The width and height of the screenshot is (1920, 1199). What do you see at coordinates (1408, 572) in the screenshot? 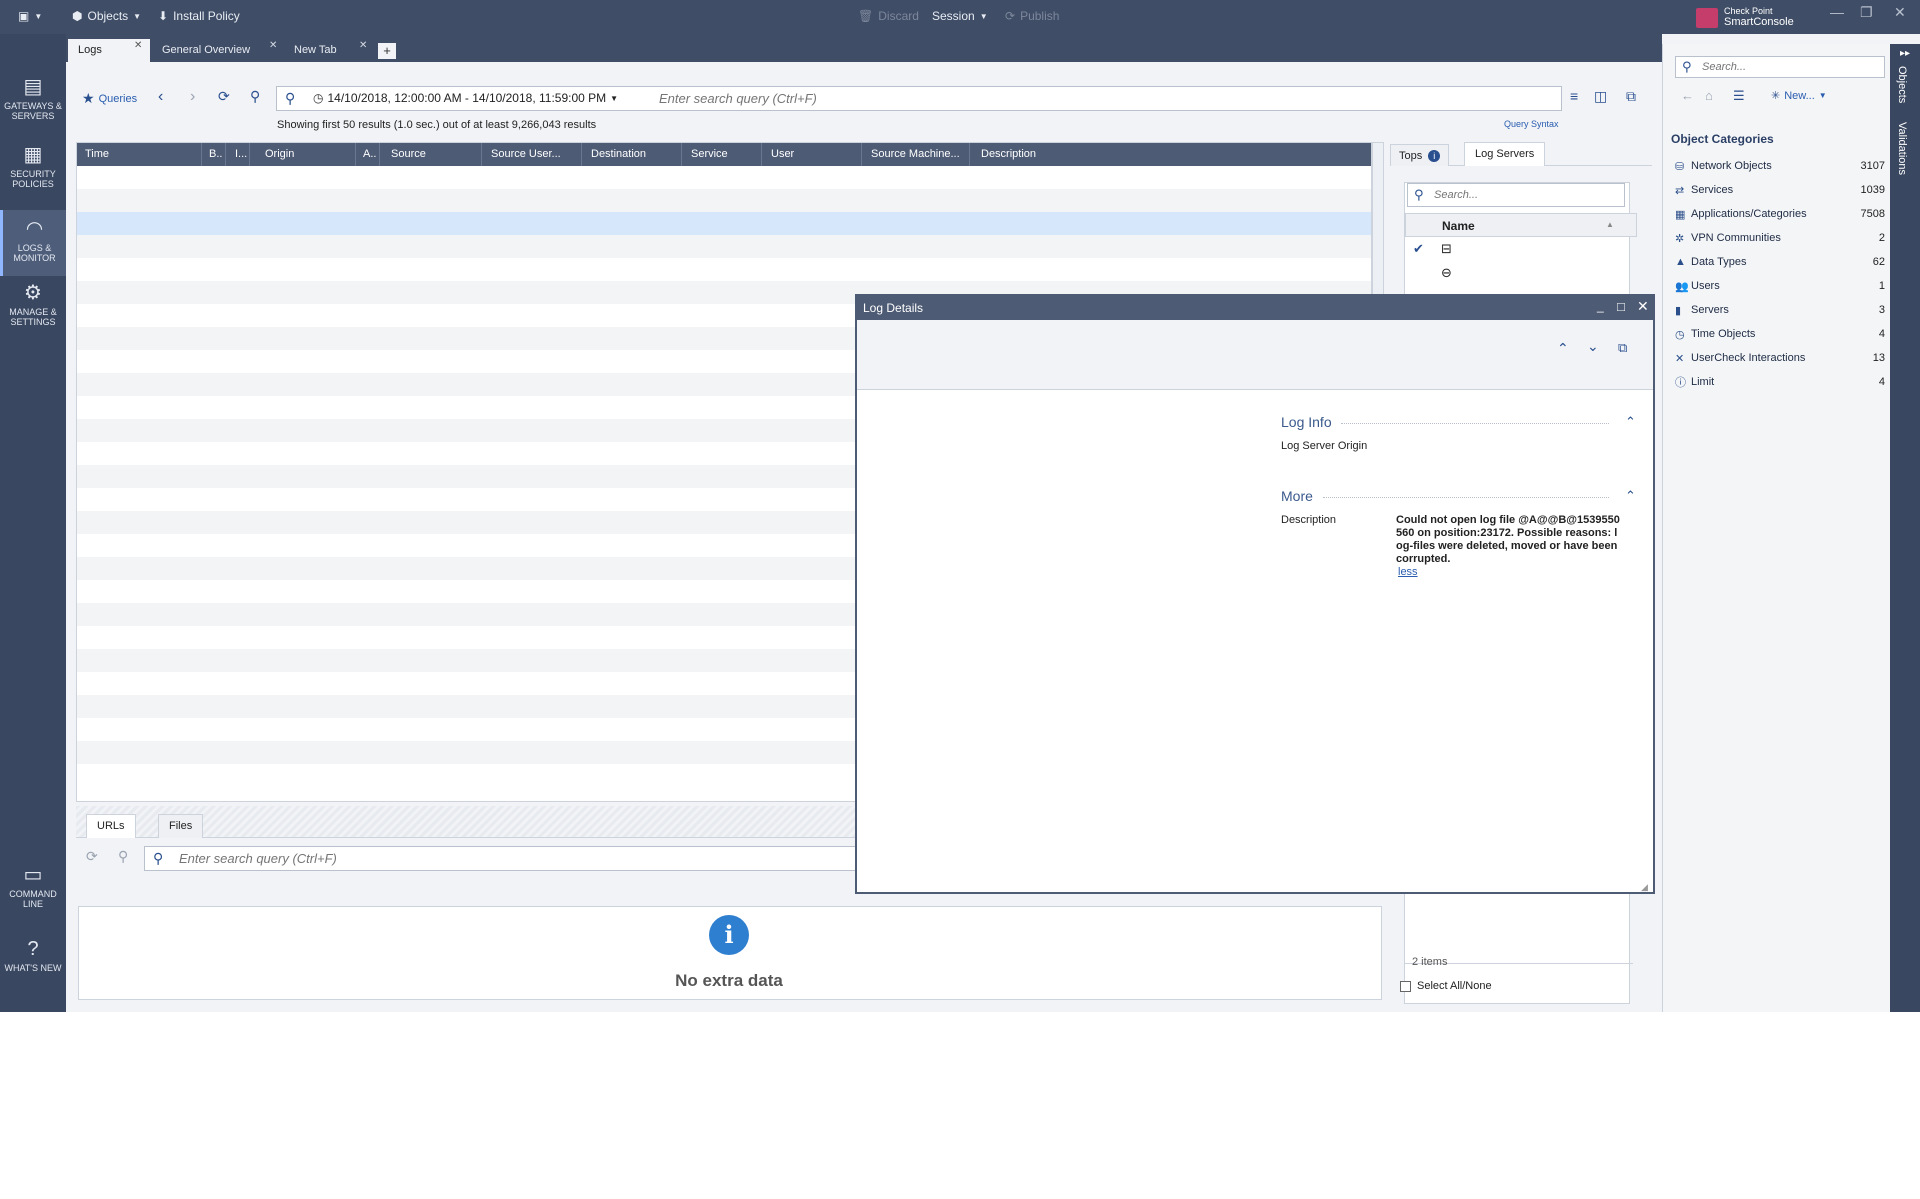
I see `less-link: less` at bounding box center [1408, 572].